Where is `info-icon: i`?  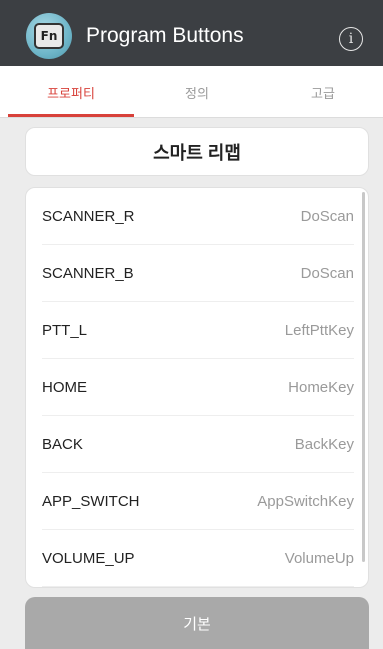
info-icon: i is located at coordinates (351, 39).